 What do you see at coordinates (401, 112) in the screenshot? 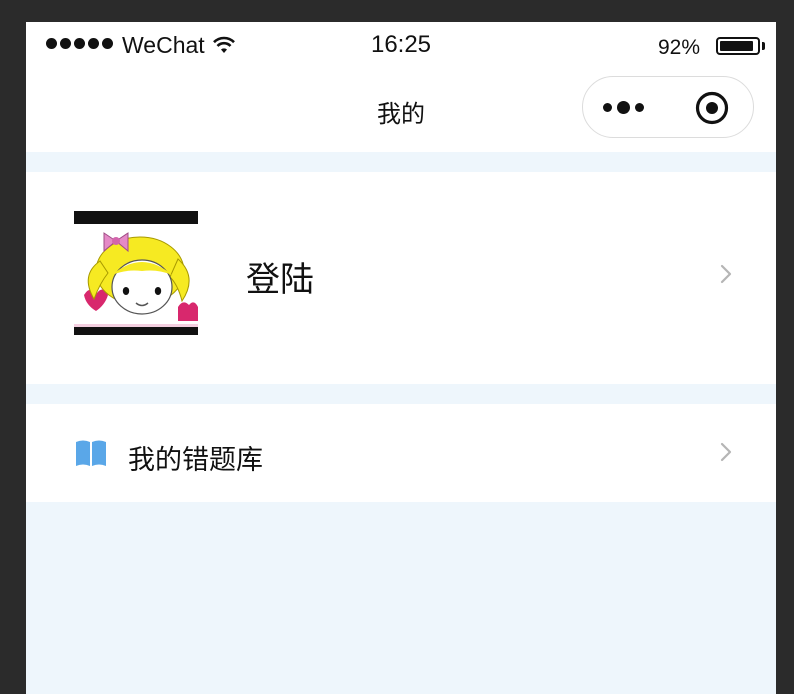
I see `nav-bar: 我的` at bounding box center [401, 112].